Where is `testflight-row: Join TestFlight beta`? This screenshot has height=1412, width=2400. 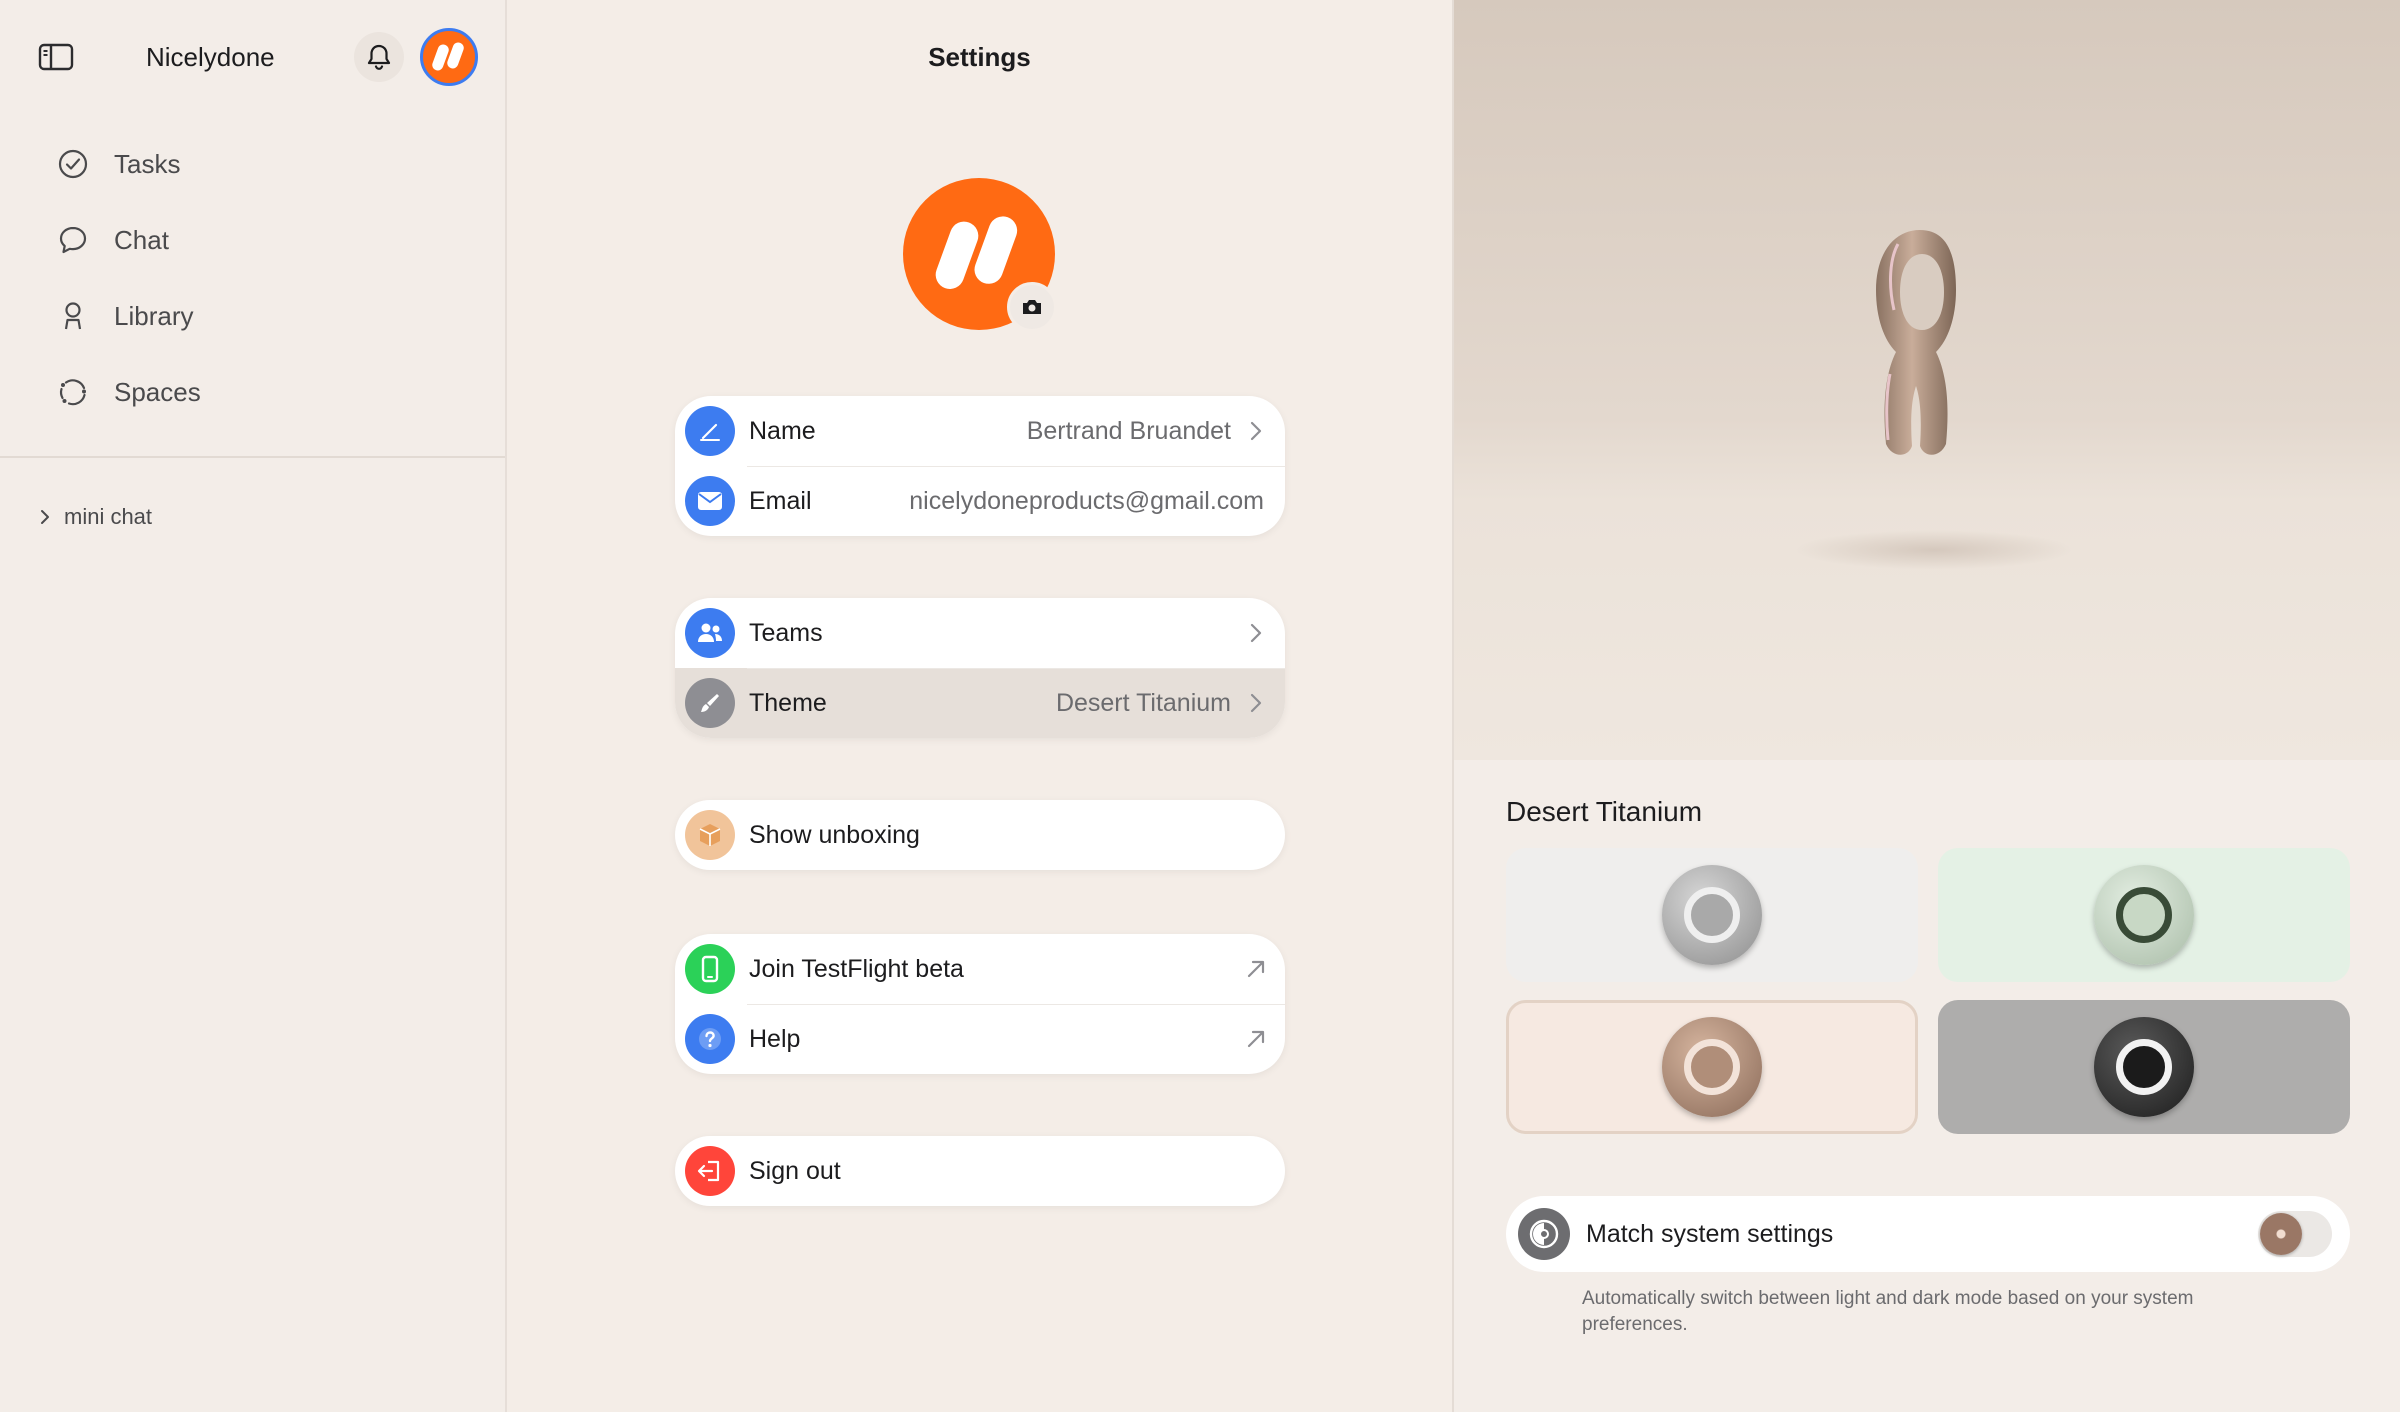 testflight-row: Join TestFlight beta is located at coordinates (980, 969).